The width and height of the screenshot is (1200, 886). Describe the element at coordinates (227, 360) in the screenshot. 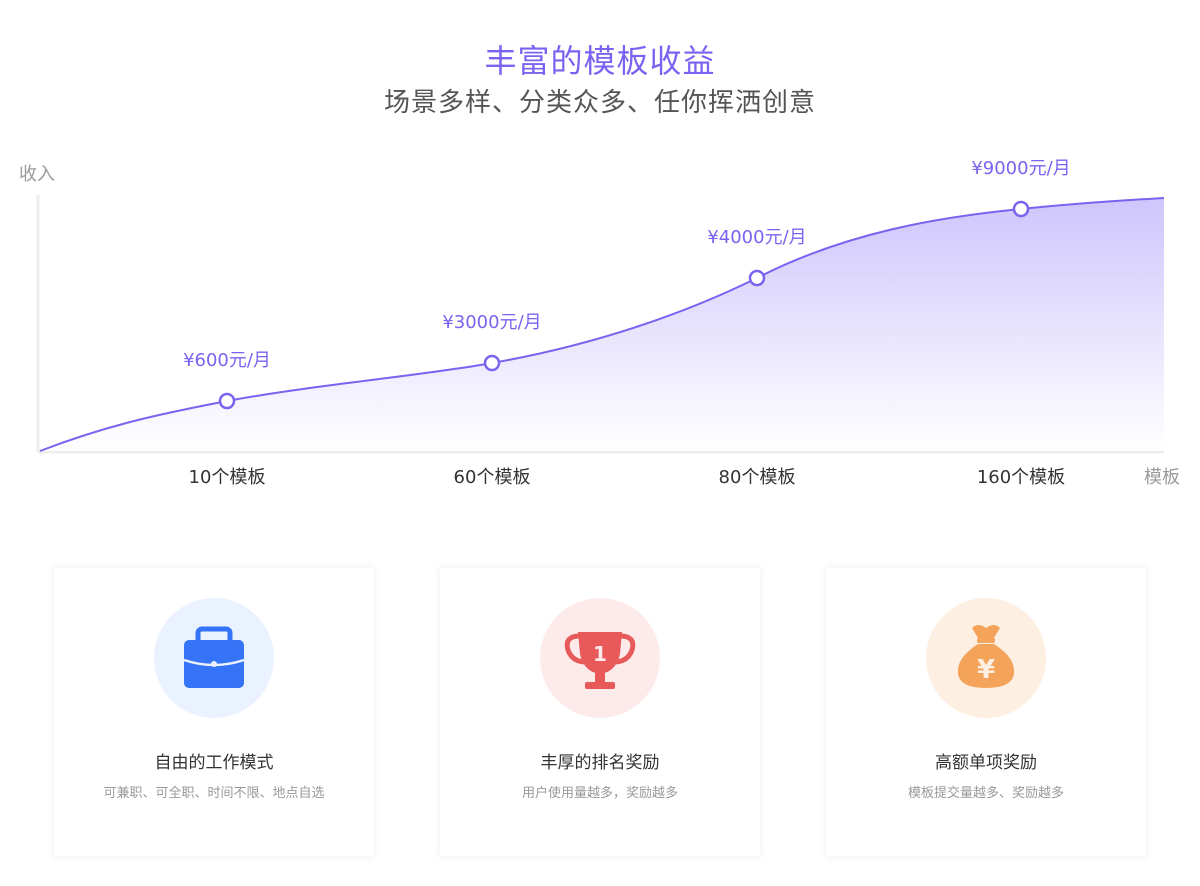

I see `data-label: ¥600元/月` at that location.